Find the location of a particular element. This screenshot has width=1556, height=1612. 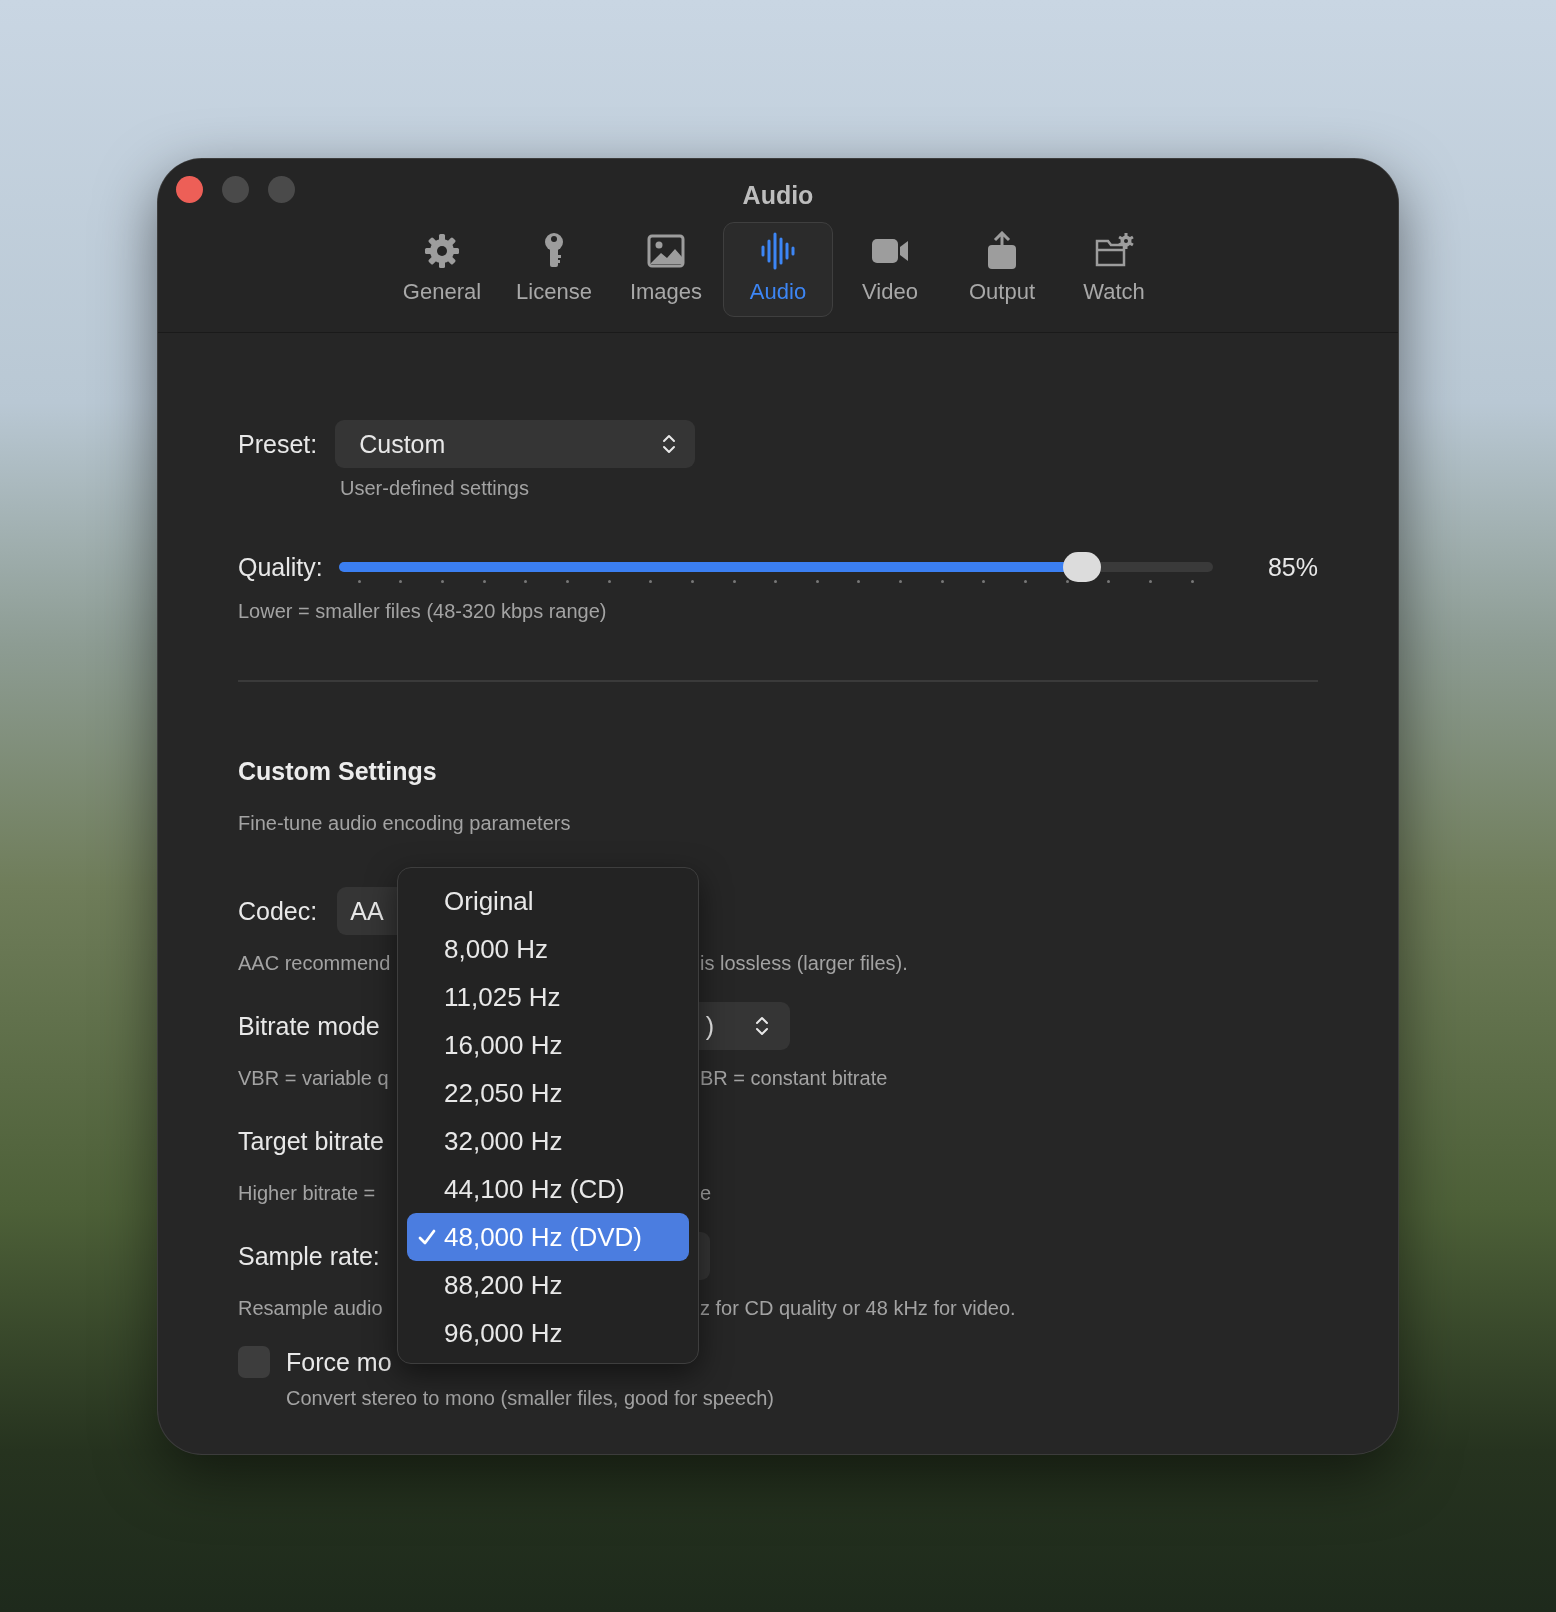

menu-item: 96,000 Hz is located at coordinates (548, 1333).